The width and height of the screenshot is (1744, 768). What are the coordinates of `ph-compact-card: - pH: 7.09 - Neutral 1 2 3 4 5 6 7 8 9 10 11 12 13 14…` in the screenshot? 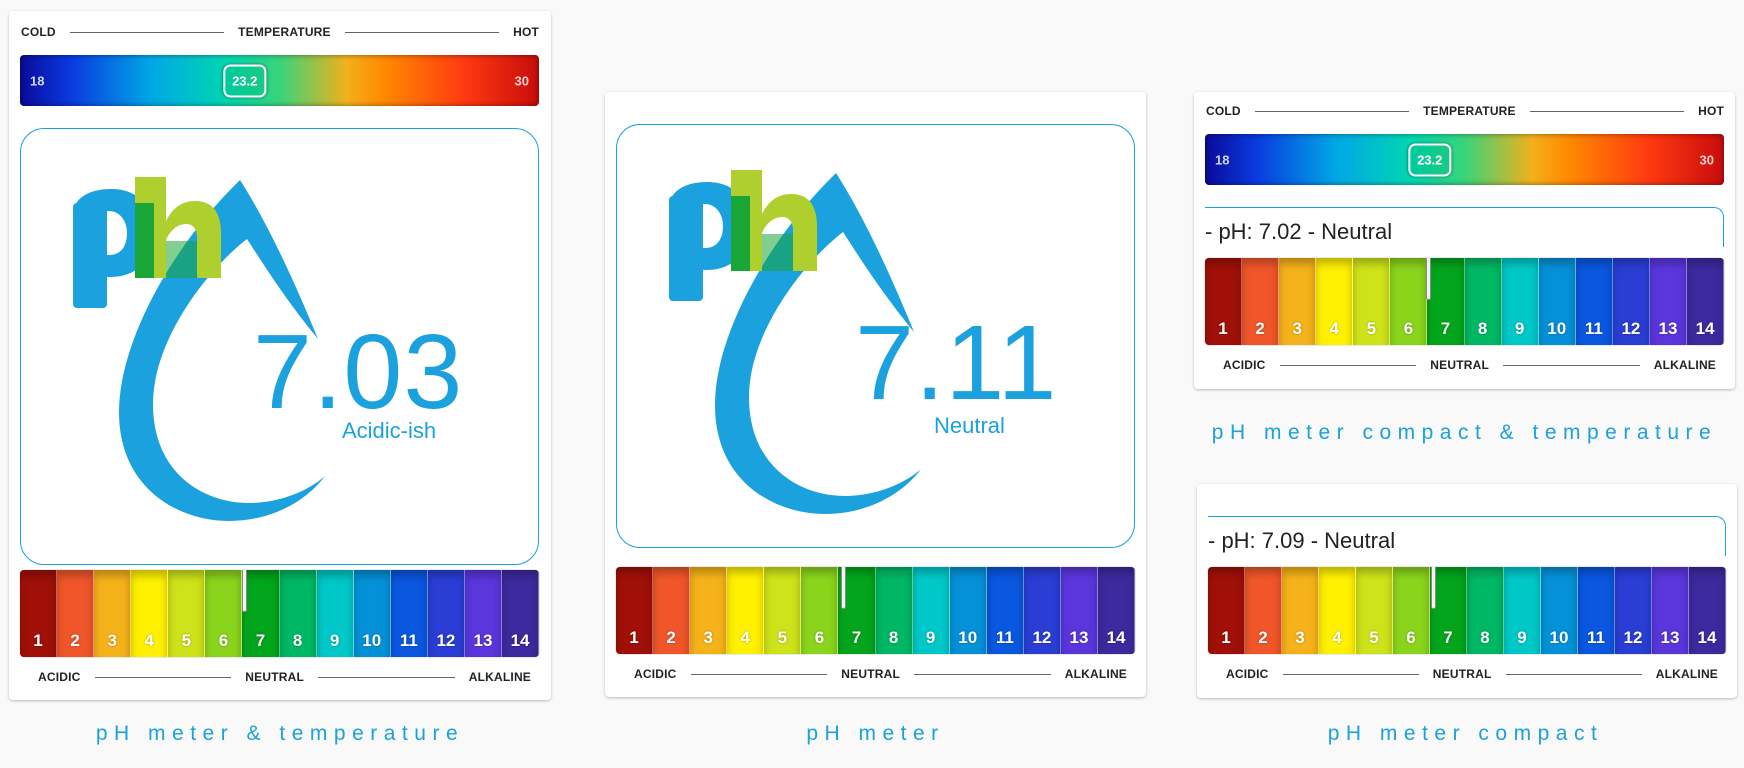 It's located at (1467, 591).